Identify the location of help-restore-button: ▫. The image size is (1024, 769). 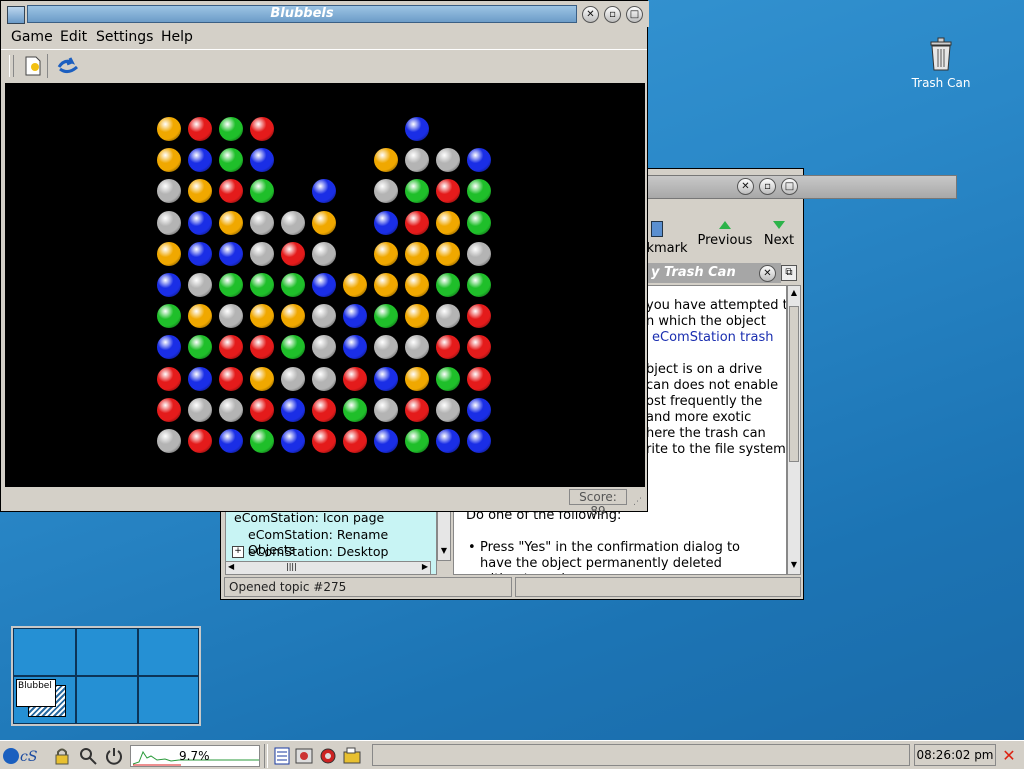
(767, 186).